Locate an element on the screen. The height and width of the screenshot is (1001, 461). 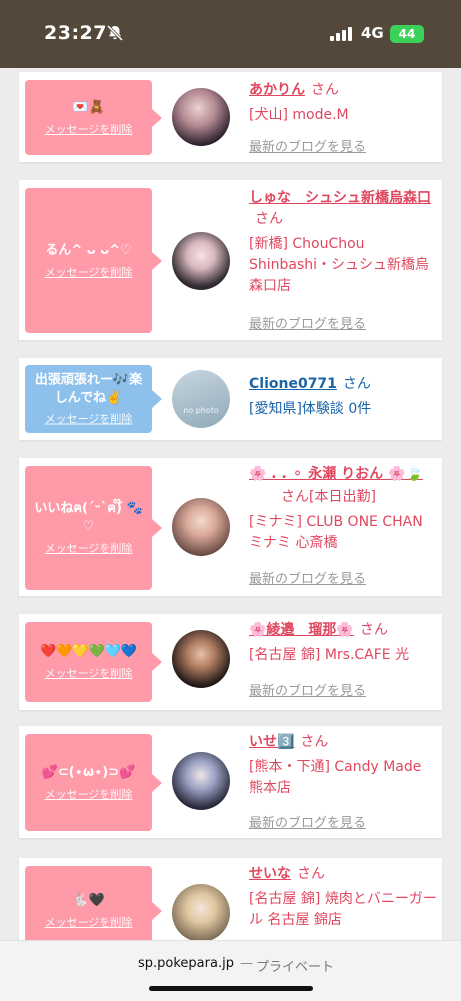
status-time: 23:27 is located at coordinates (75, 33).